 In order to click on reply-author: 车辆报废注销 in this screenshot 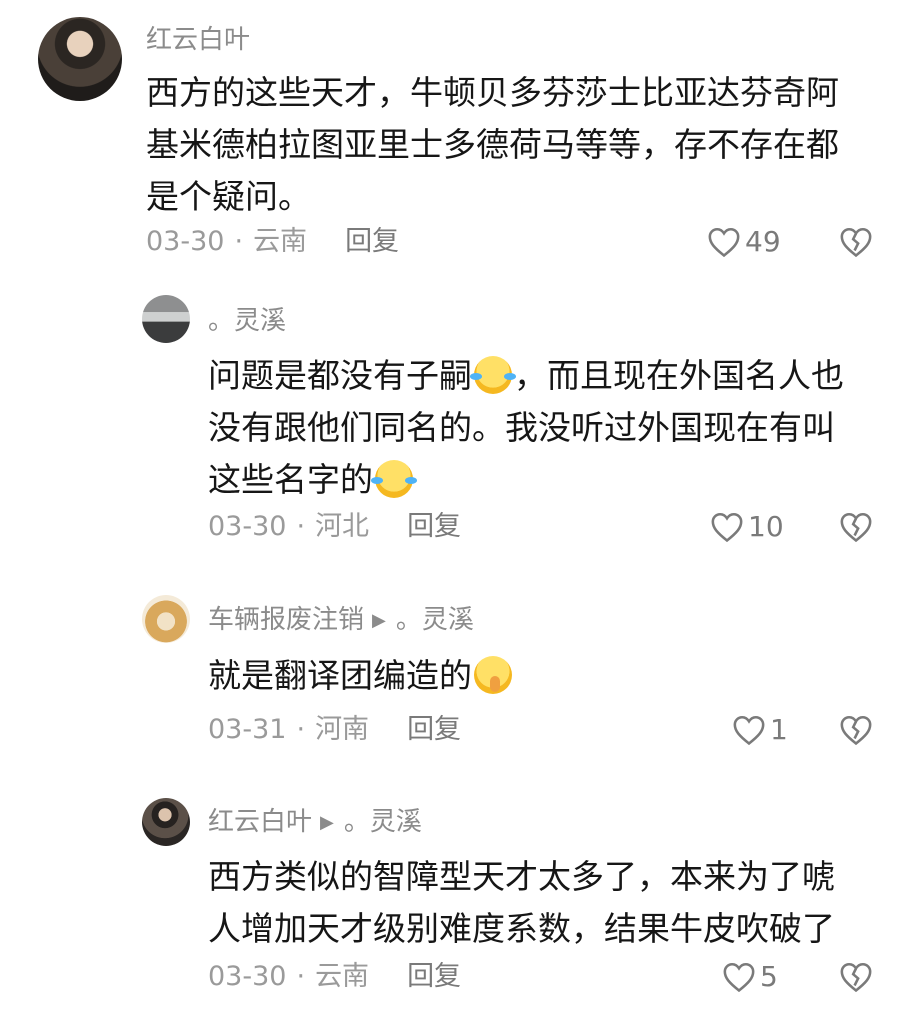, I will do `click(286, 620)`.